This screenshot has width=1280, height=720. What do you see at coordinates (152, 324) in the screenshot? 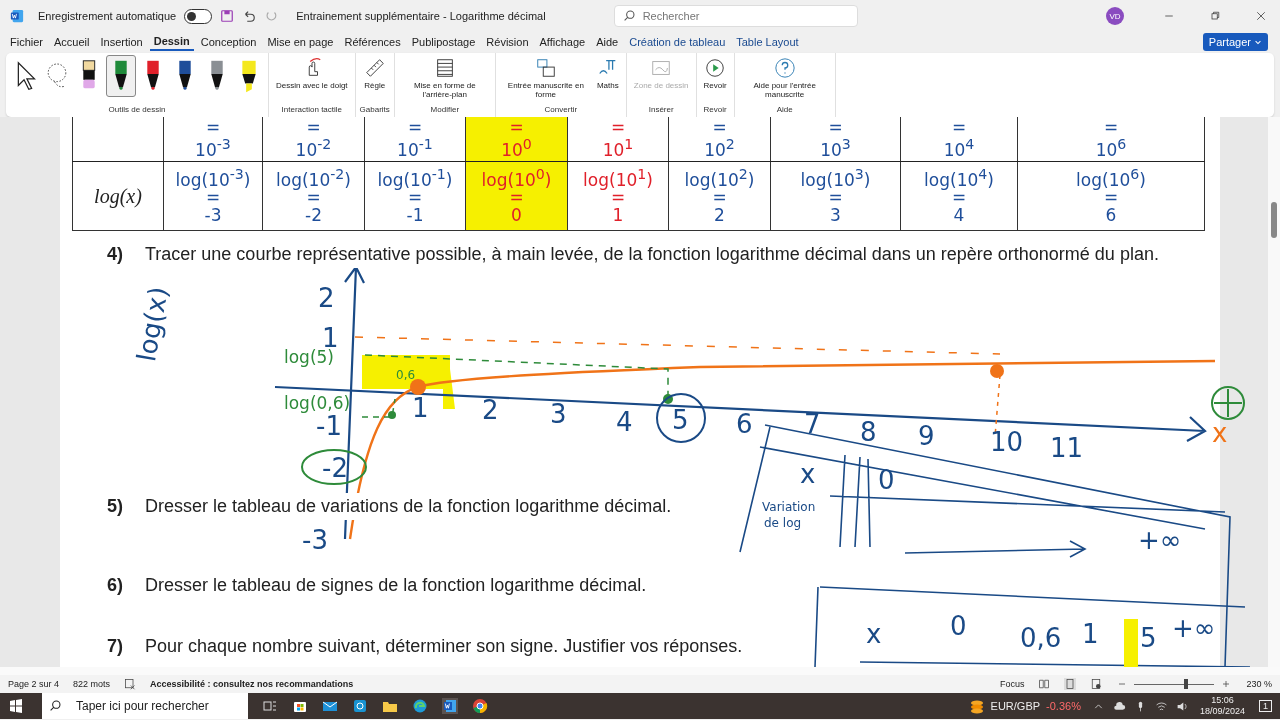
I see `function-label: log(x)` at bounding box center [152, 324].